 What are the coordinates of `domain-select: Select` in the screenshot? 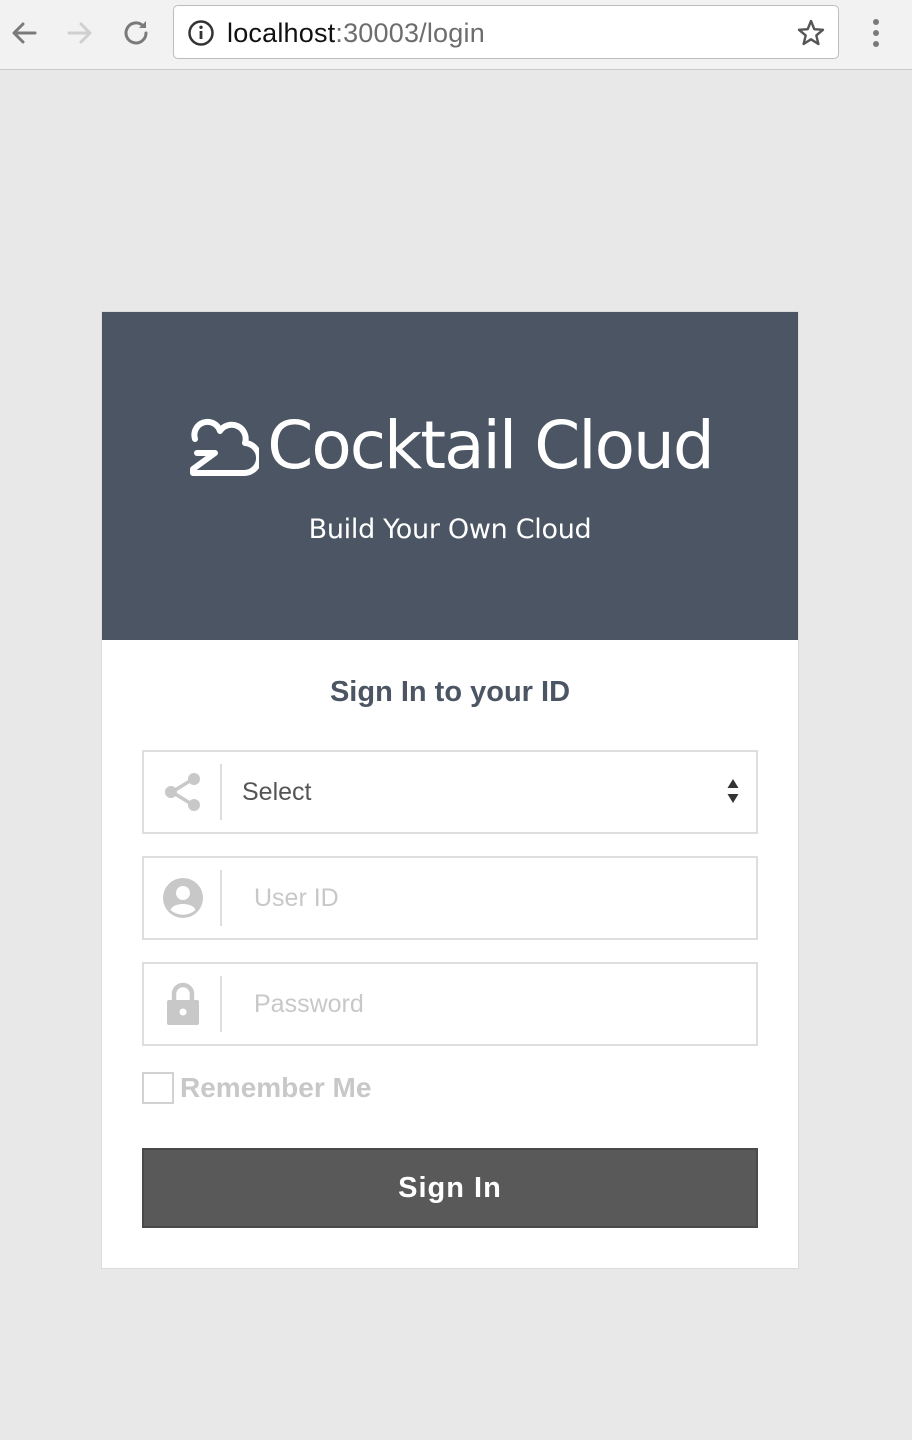 It's located at (450, 792).